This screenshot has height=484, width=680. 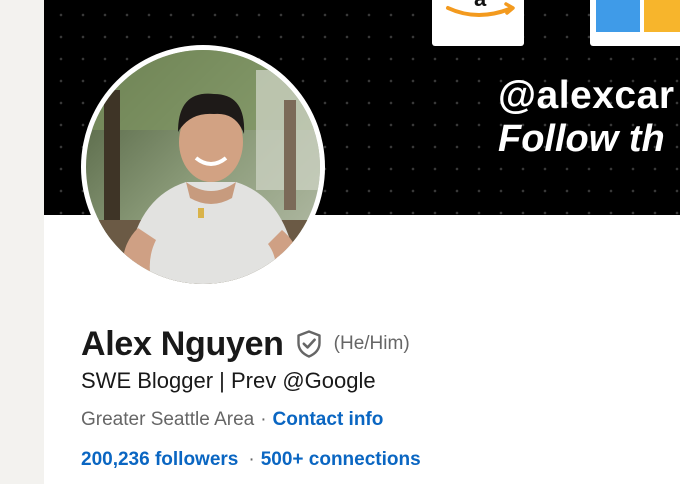 I want to click on stats-row: 200,236 followers · 500+ connections, so click(x=251, y=460).